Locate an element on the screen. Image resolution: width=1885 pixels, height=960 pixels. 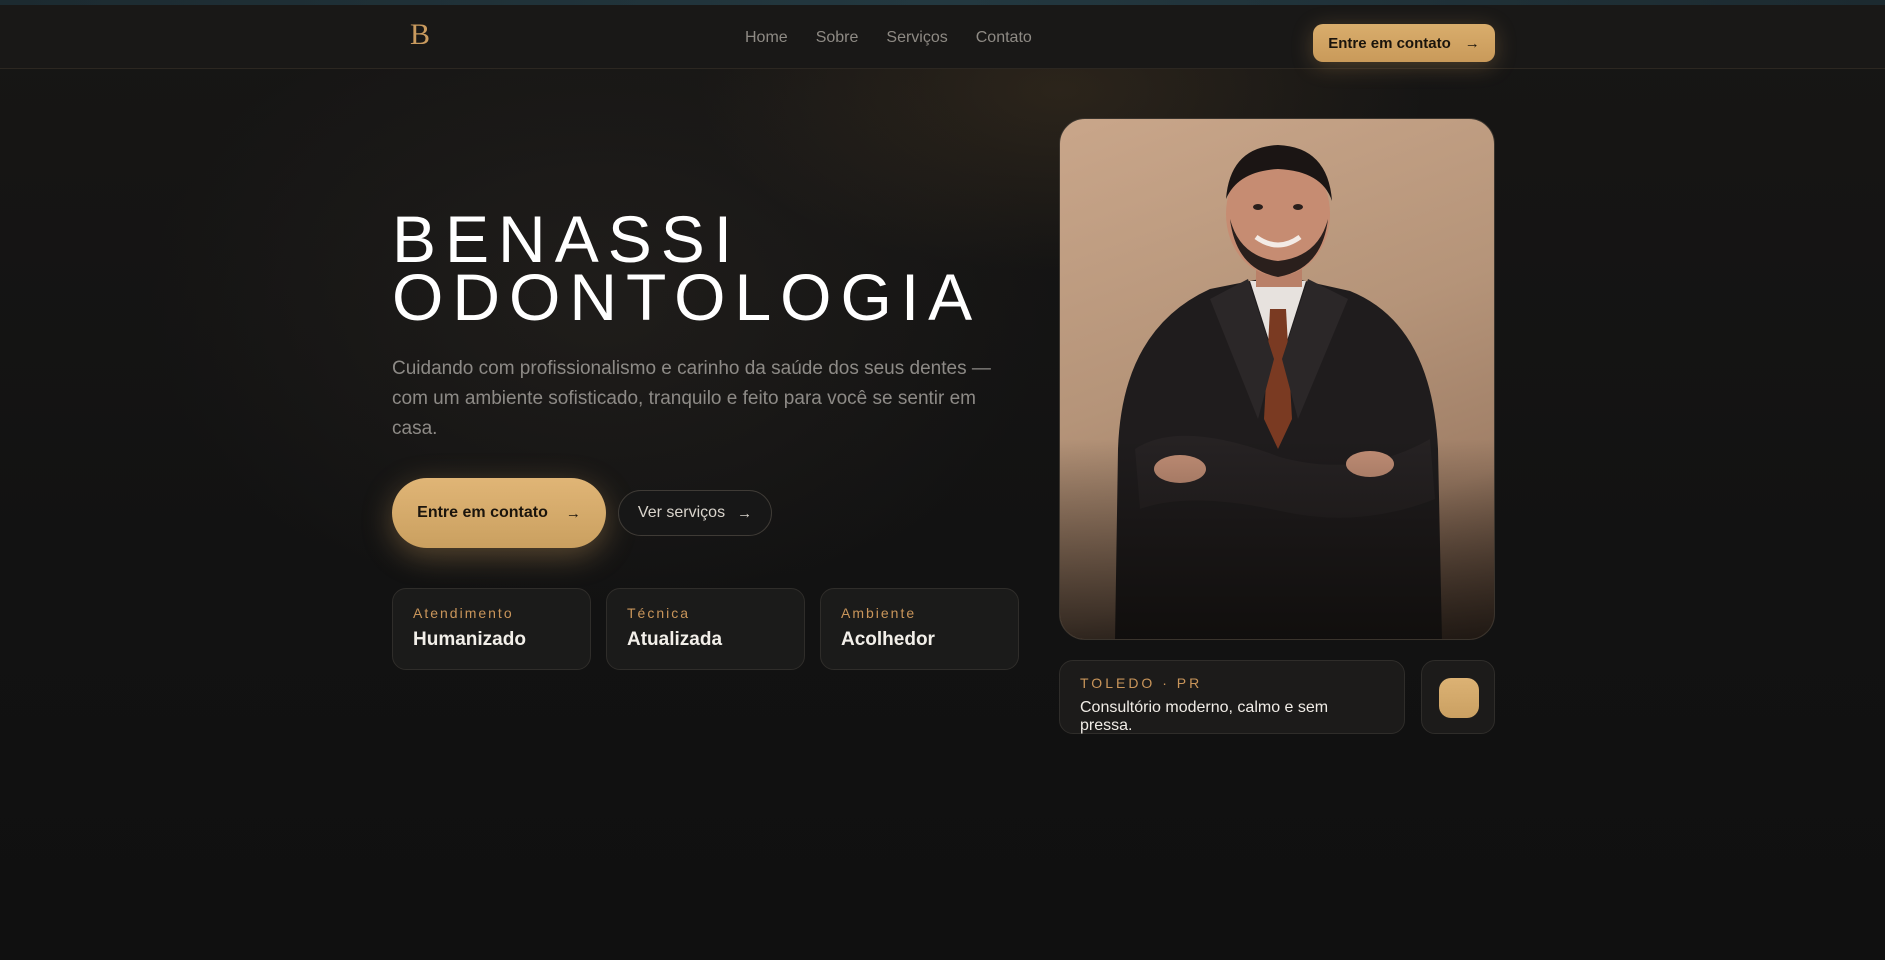
header-contact-label: Entre em contato is located at coordinates (1389, 43).